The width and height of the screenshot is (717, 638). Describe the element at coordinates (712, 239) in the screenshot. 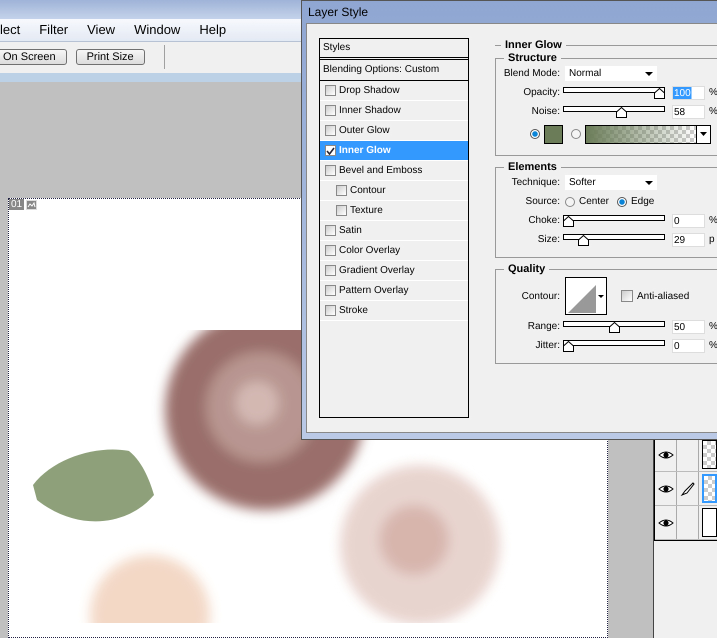

I see `unit-label: p` at that location.